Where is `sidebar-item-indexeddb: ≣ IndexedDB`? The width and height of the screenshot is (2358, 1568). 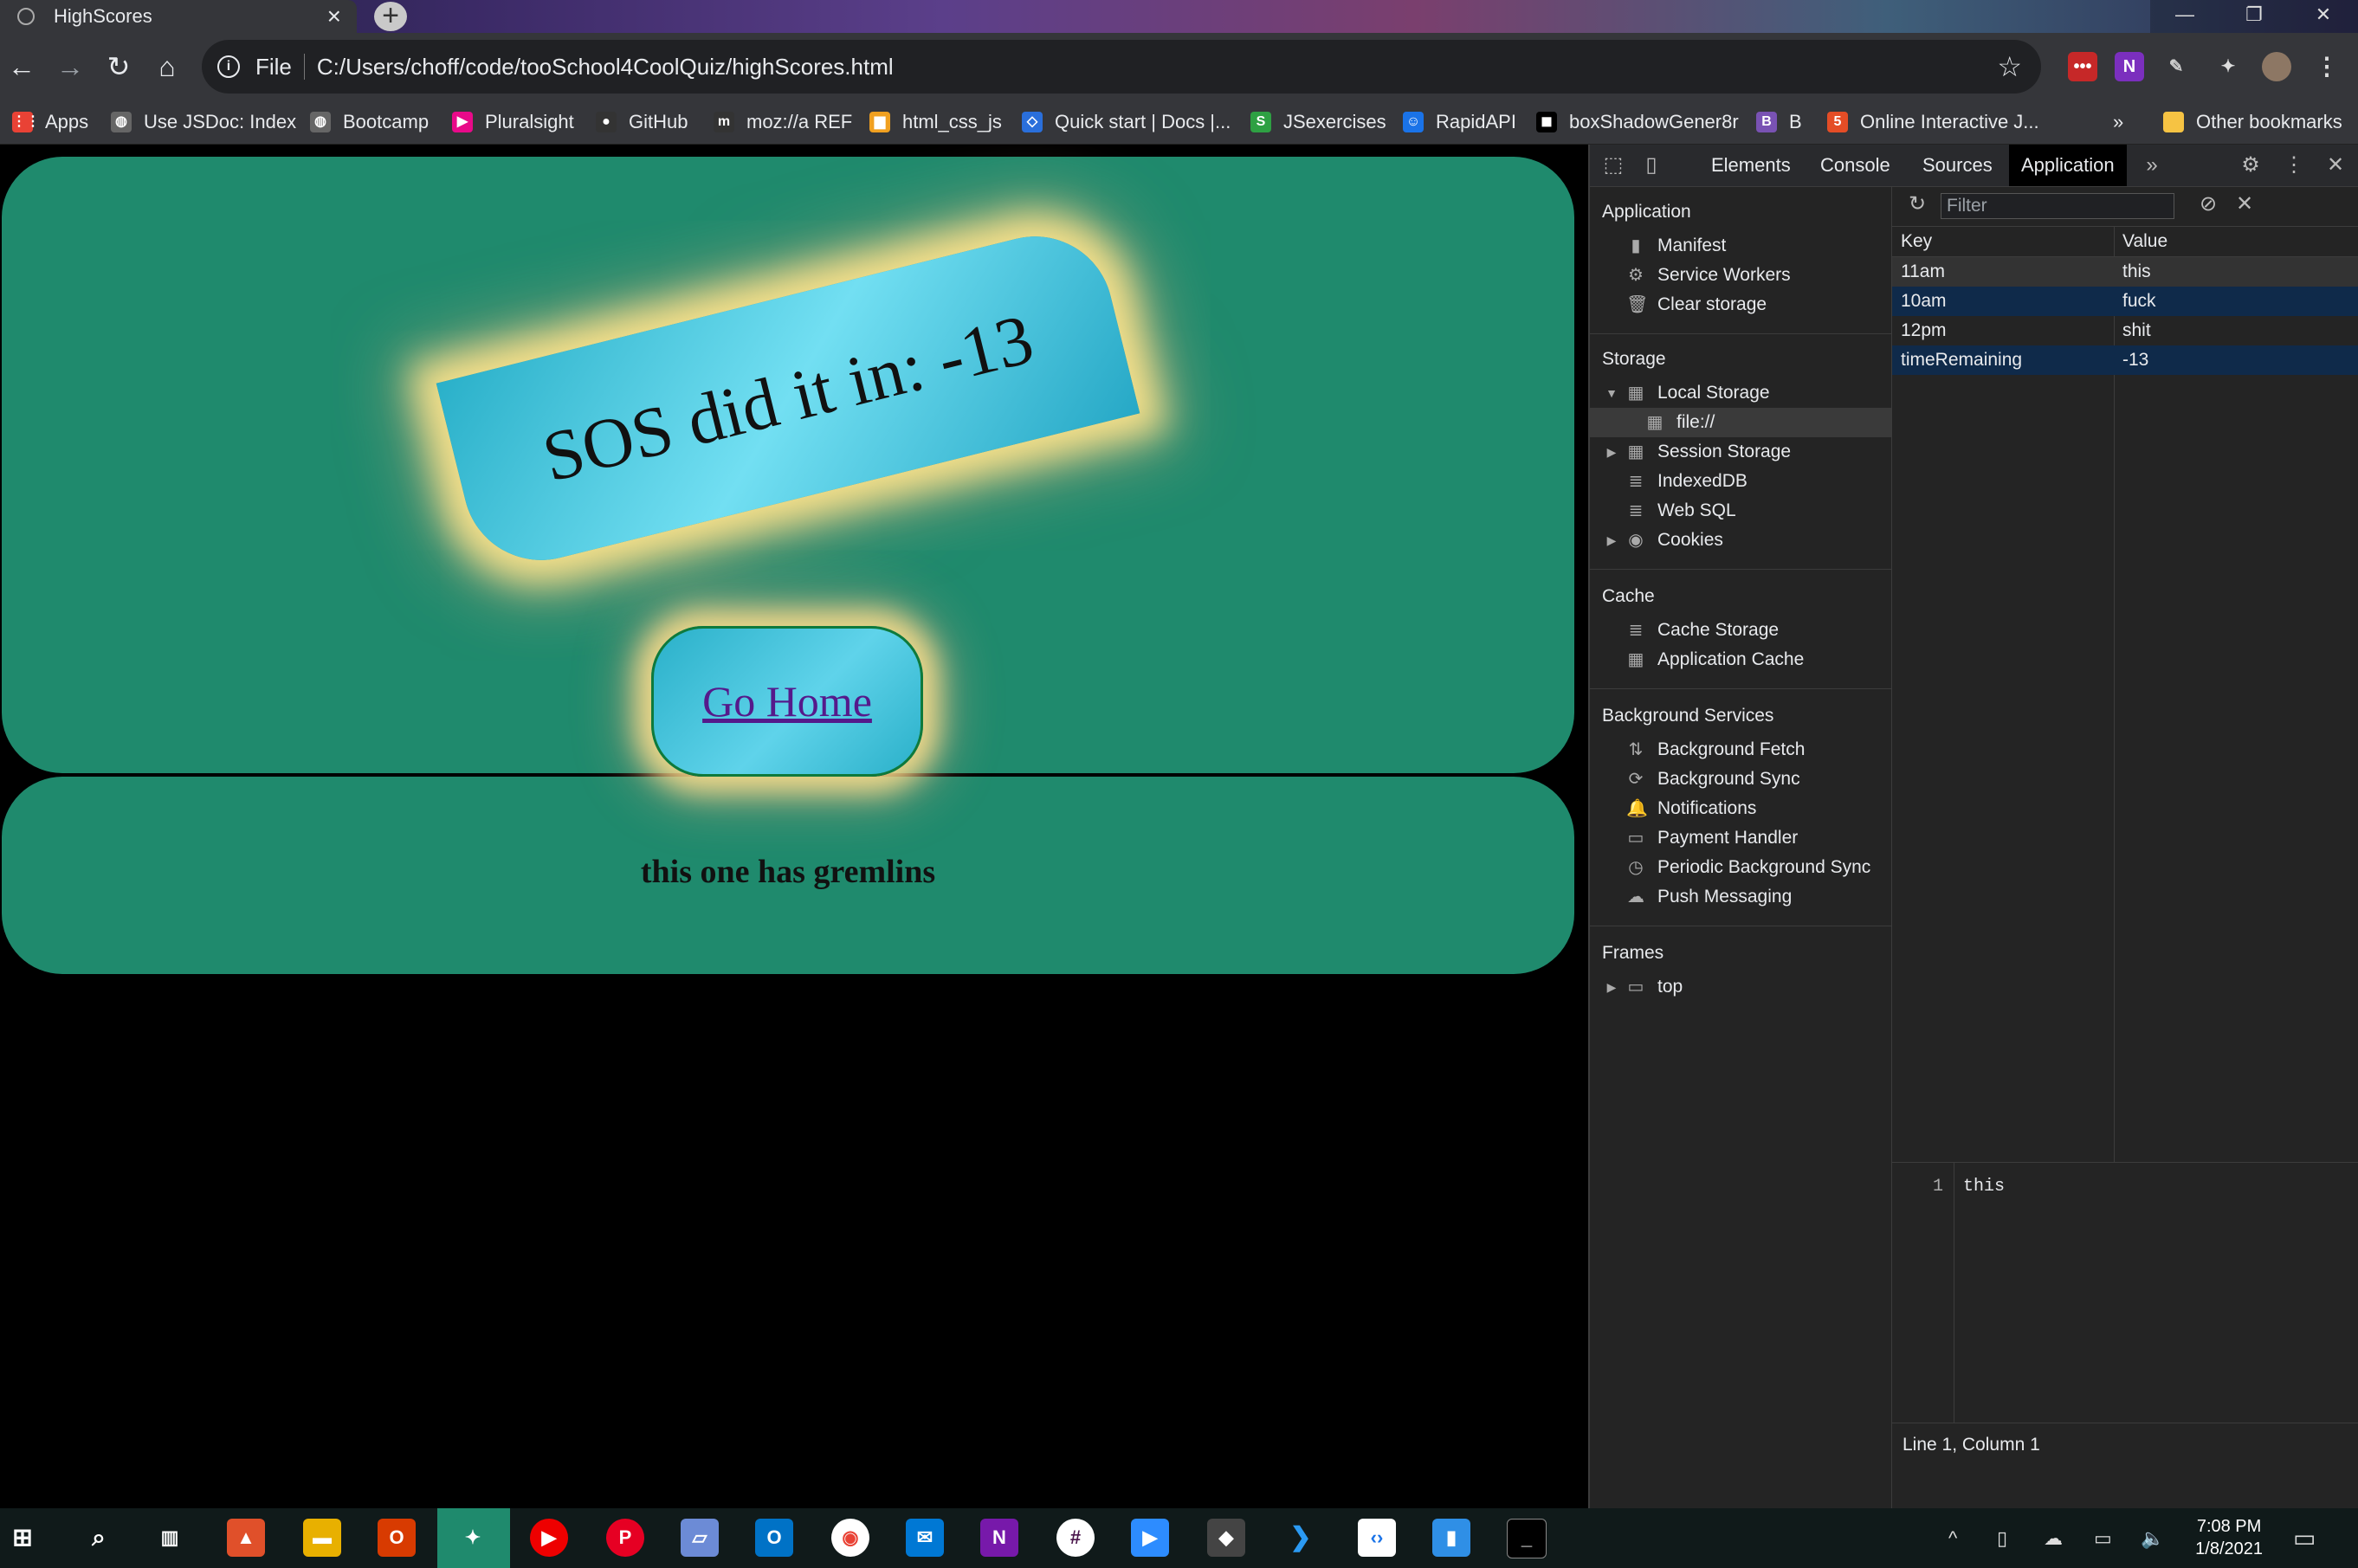
sidebar-item-indexeddb: ≣ IndexedDB is located at coordinates (1740, 481).